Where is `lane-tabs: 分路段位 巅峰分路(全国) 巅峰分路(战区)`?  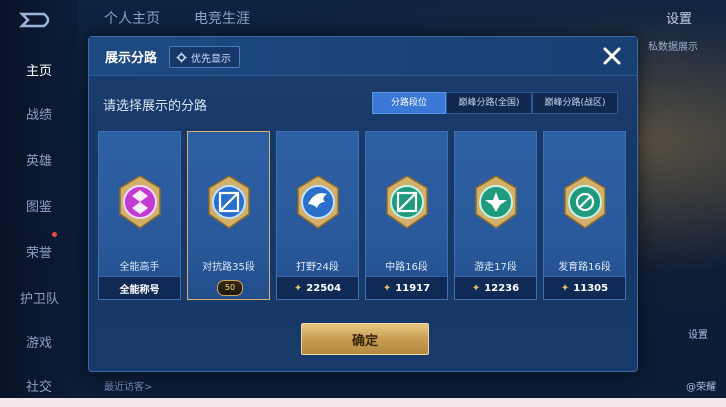
lane-tabs: 分路段位 巅峰分路(全国) 巅峰分路(战区) is located at coordinates (495, 103).